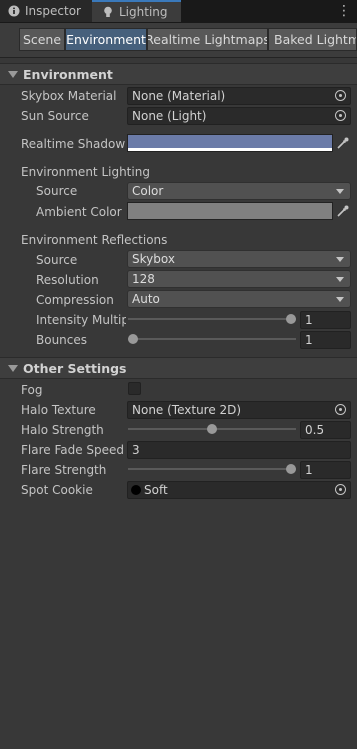  What do you see at coordinates (212, 429) in the screenshot?
I see `halo-strength-slider-handle` at bounding box center [212, 429].